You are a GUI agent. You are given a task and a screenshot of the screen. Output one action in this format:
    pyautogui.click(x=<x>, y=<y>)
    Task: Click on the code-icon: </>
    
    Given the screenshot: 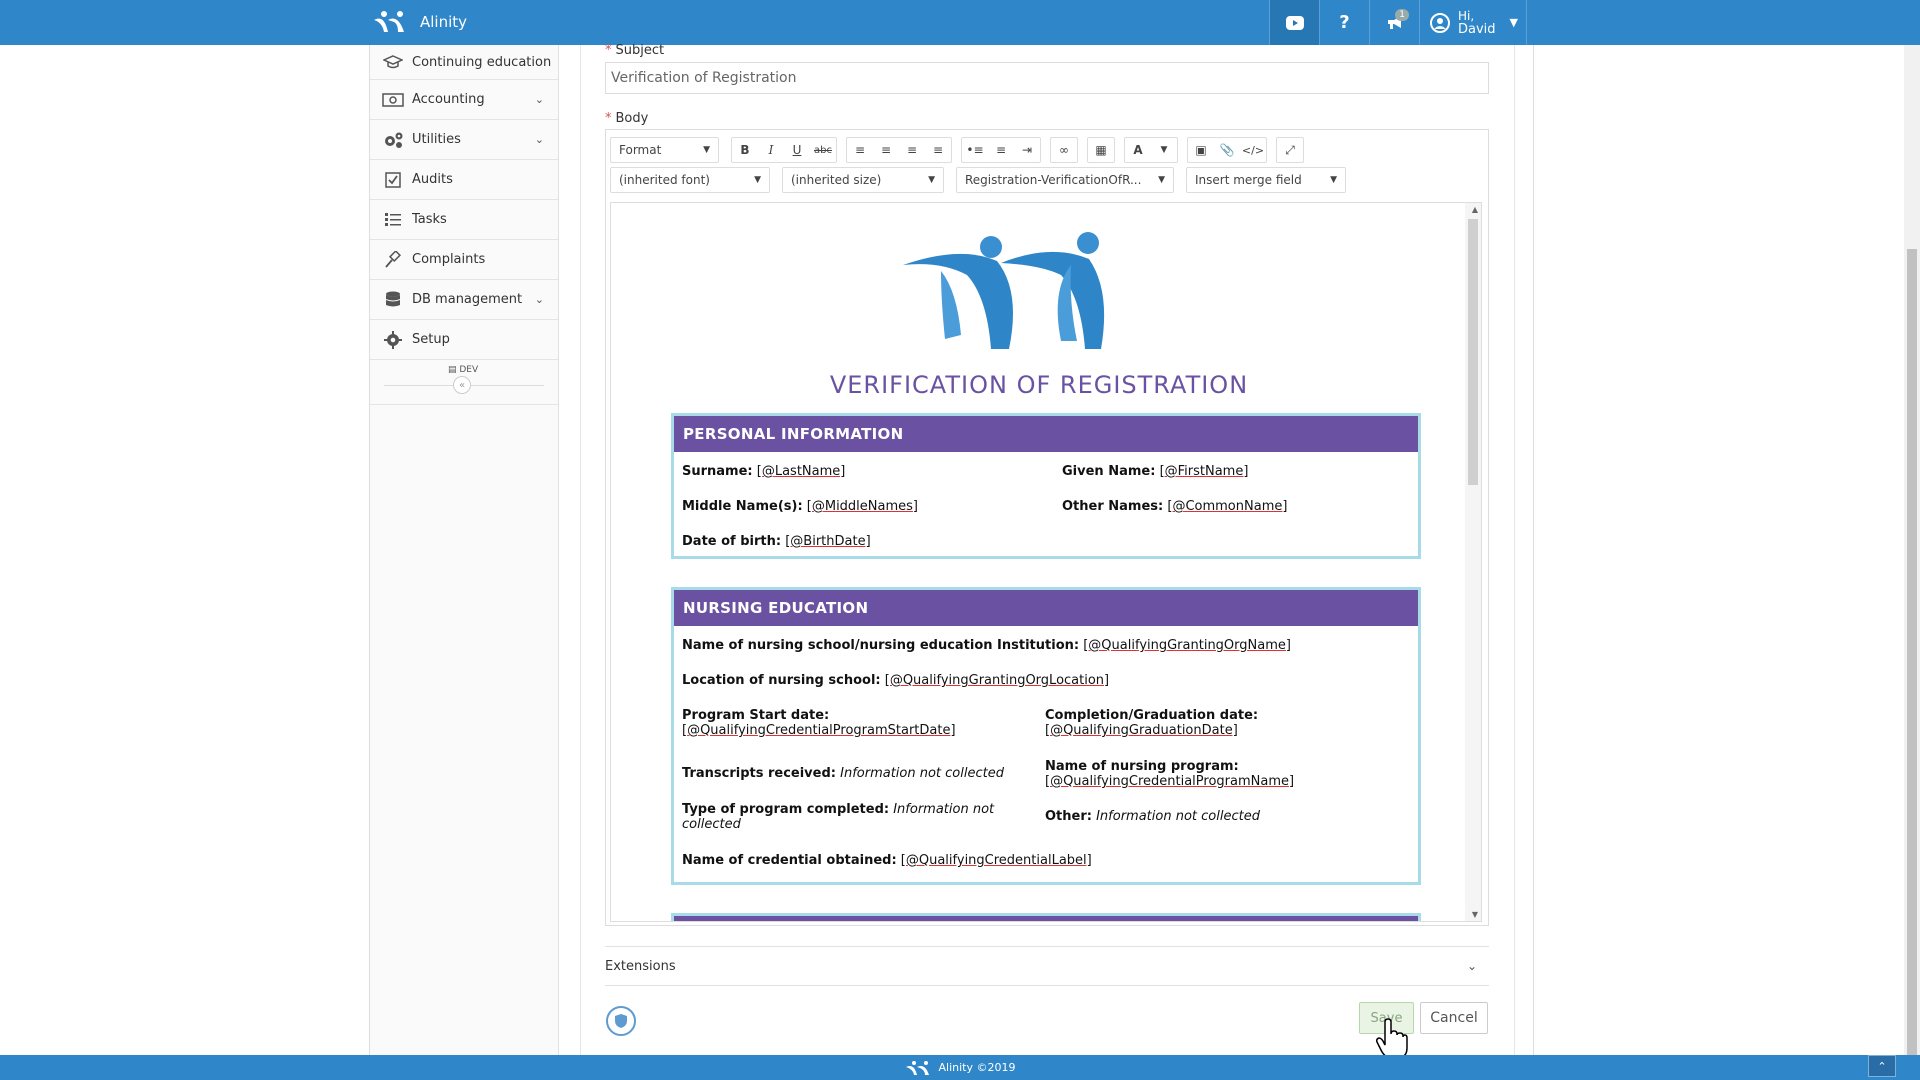 What is the action you would take?
    pyautogui.click(x=1253, y=150)
    